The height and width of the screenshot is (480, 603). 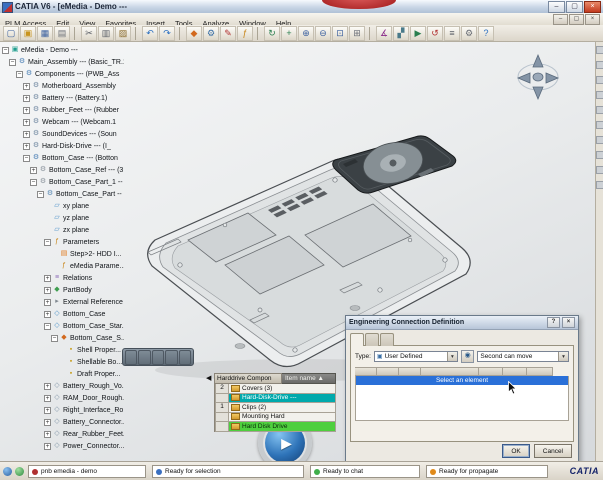 What do you see at coordinates (248, 378) in the screenshot?
I see `panel-title: Harddrive Compon` at bounding box center [248, 378].